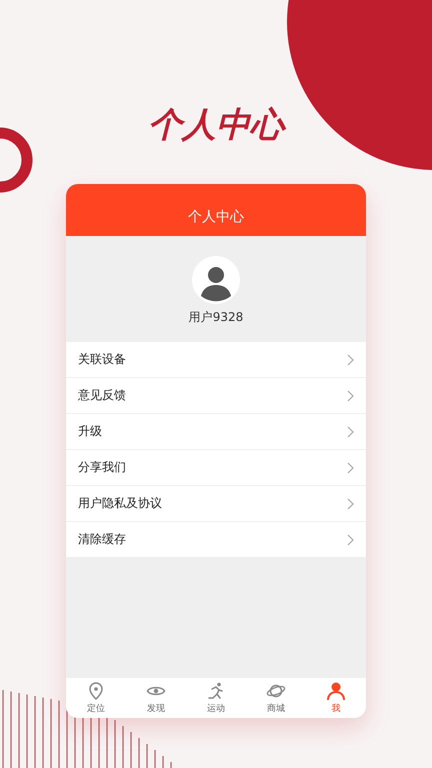 Image resolution: width=432 pixels, height=768 pixels. What do you see at coordinates (156, 698) in the screenshot?
I see `tab-item: 发现` at bounding box center [156, 698].